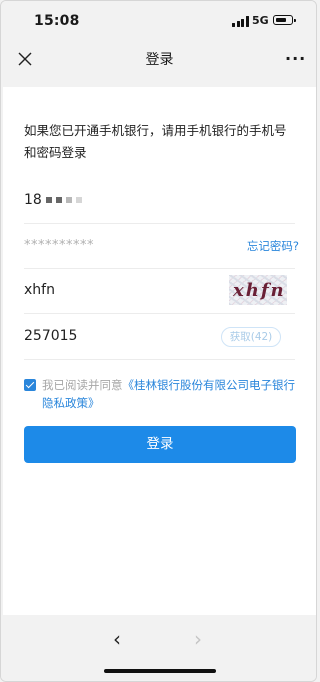 The width and height of the screenshot is (320, 682). I want to click on forward-arrow-icon: ›, so click(198, 639).